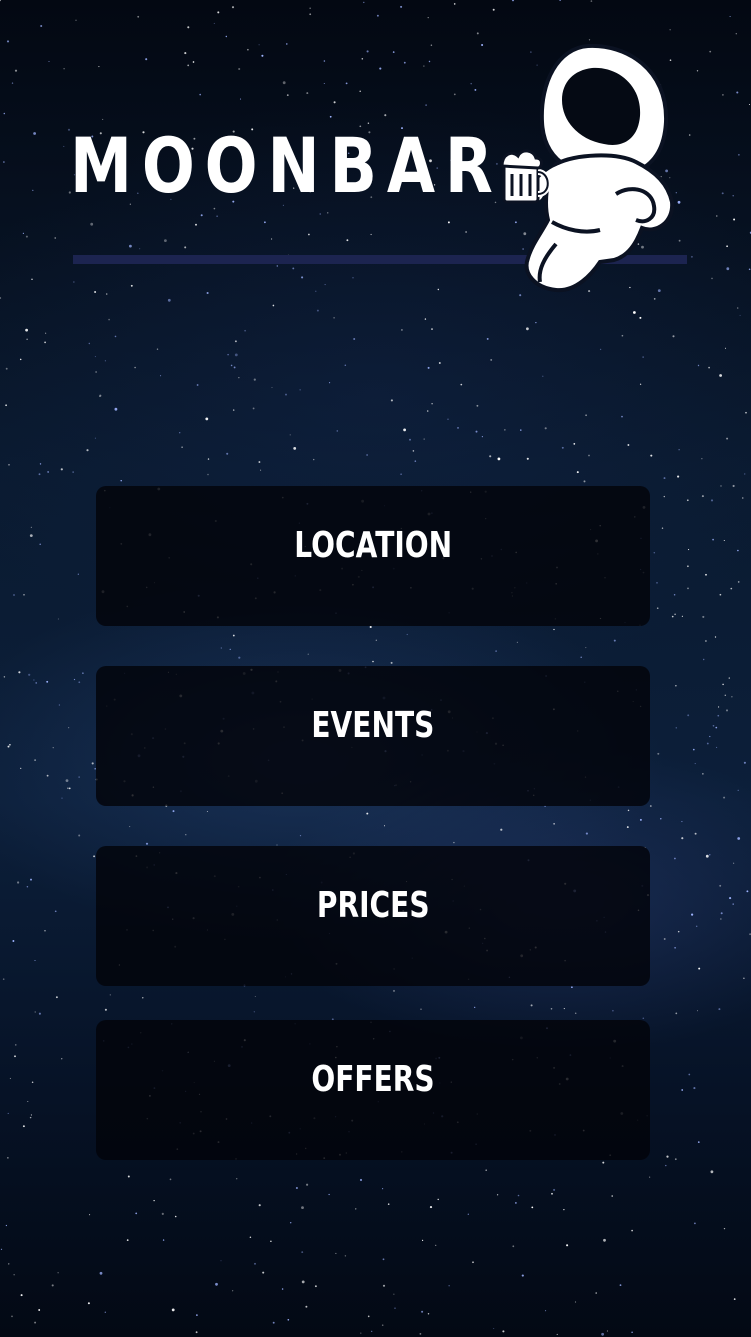 The height and width of the screenshot is (1337, 751). Describe the element at coordinates (587, 168) in the screenshot. I see `astronaut-with-beer-icon` at that location.